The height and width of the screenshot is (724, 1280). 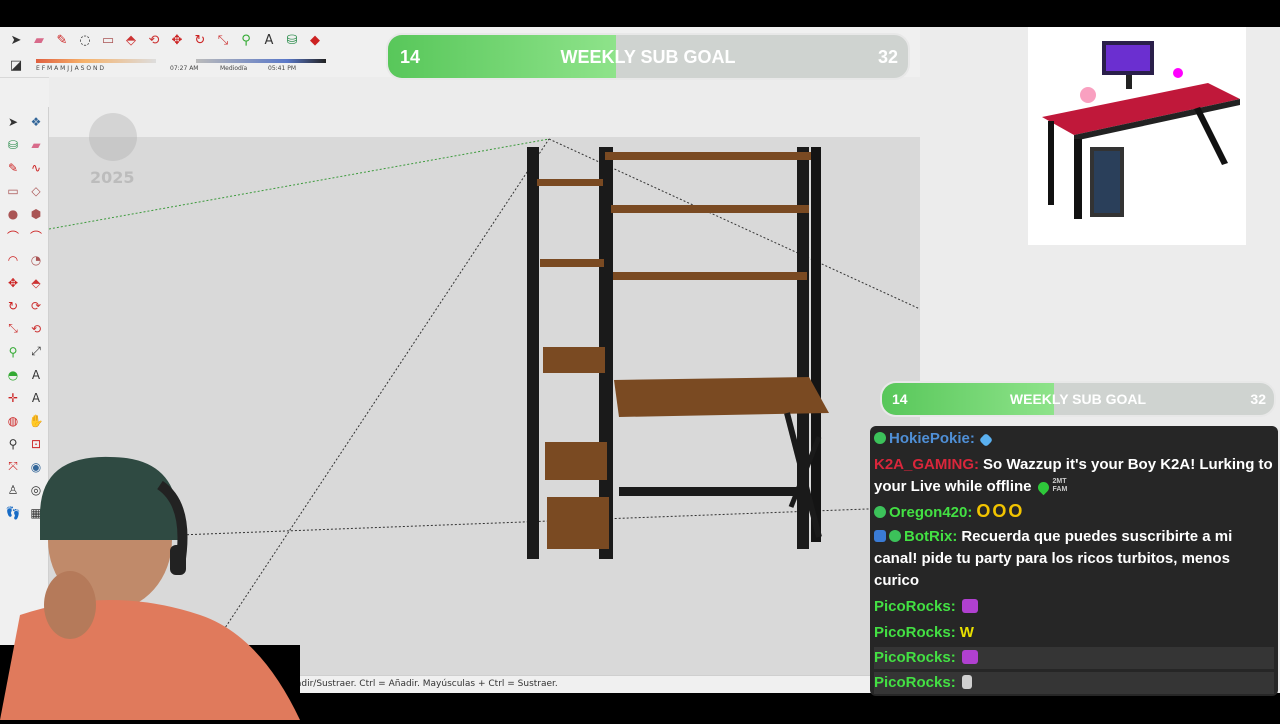 I want to click on goal-title: WEEKLY SUB GOAL, so click(x=648, y=57).